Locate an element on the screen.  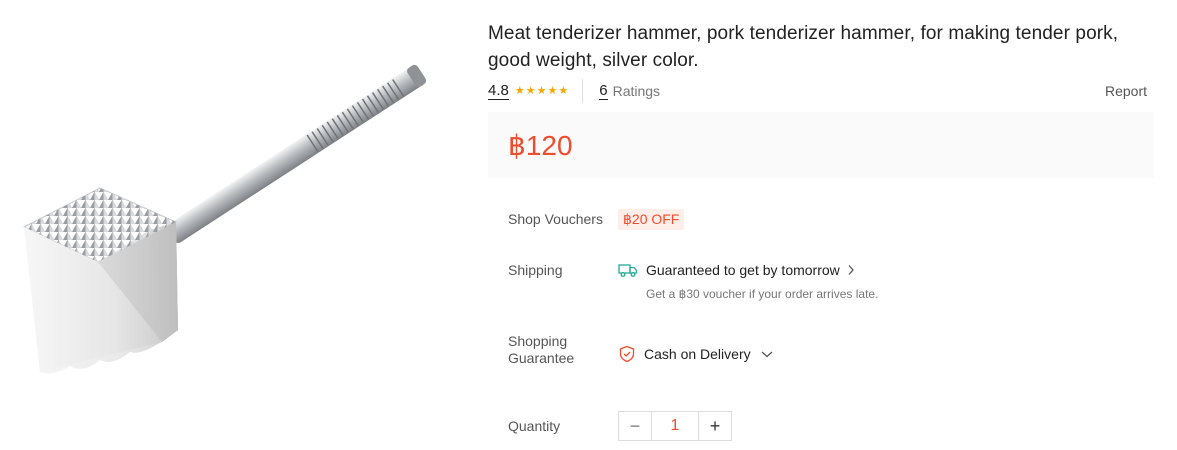
guarantee-value-row: Cash on Delivery is located at coordinates (696, 354).